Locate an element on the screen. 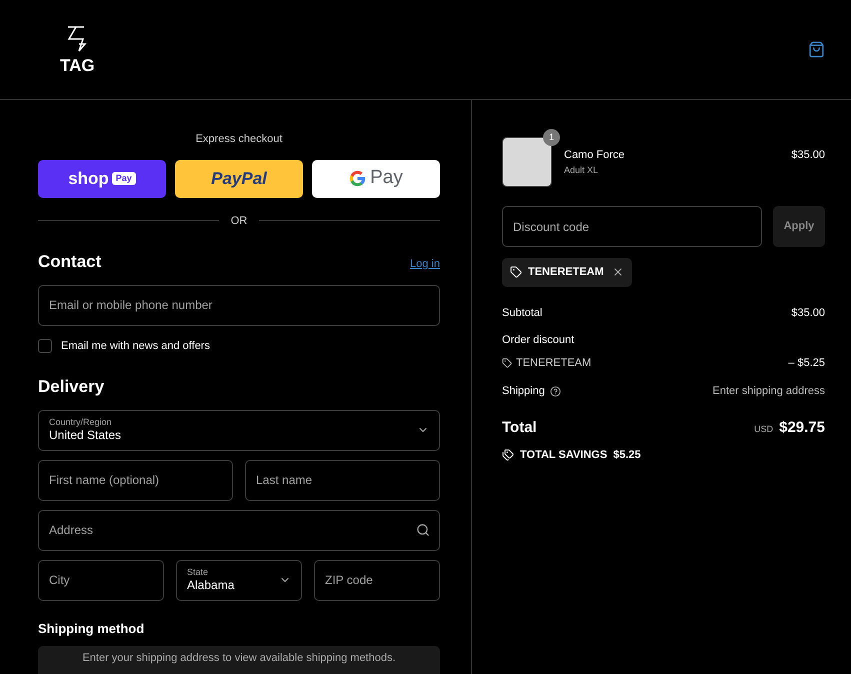 The width and height of the screenshot is (851, 674). apply-button: Apply is located at coordinates (799, 226).